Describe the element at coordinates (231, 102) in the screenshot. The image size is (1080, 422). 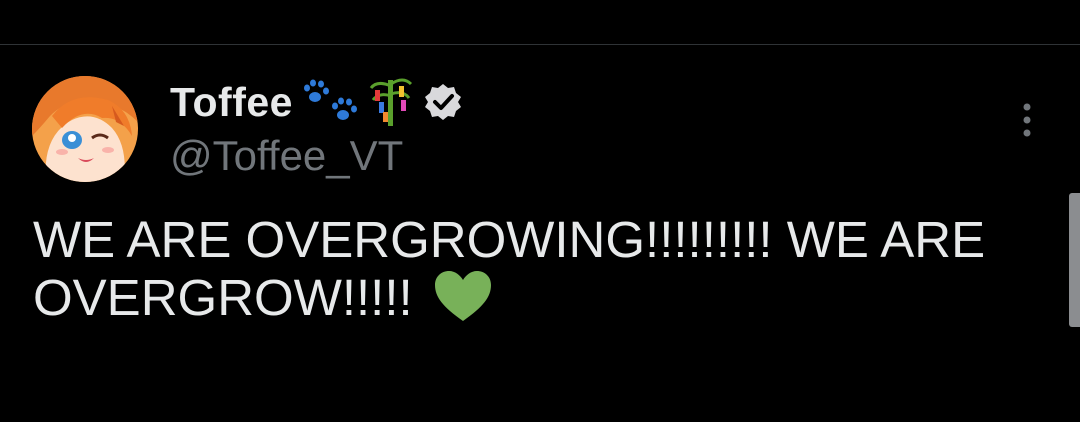
I see `display-name: Toffee` at that location.